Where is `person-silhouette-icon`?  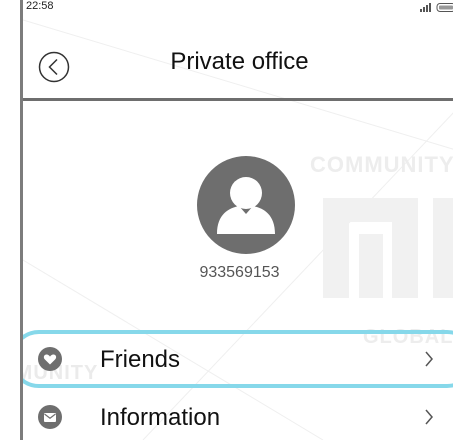
person-silhouette-icon is located at coordinates (246, 205).